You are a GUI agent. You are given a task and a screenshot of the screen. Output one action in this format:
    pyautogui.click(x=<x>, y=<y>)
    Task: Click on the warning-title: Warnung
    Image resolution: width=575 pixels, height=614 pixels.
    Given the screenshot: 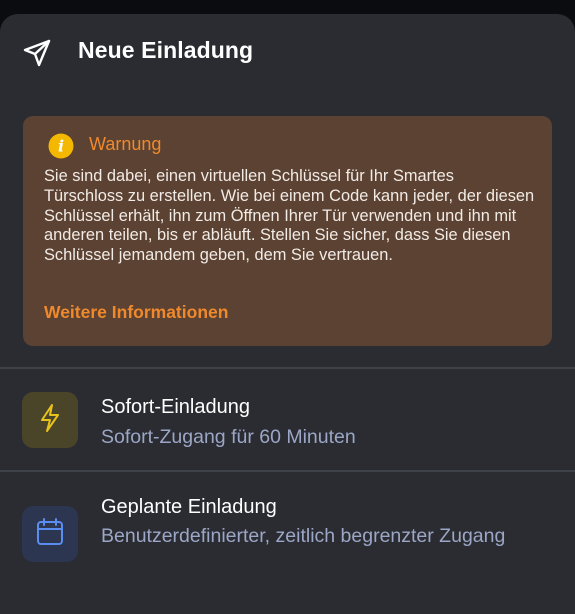 What is the action you would take?
    pyautogui.click(x=125, y=144)
    